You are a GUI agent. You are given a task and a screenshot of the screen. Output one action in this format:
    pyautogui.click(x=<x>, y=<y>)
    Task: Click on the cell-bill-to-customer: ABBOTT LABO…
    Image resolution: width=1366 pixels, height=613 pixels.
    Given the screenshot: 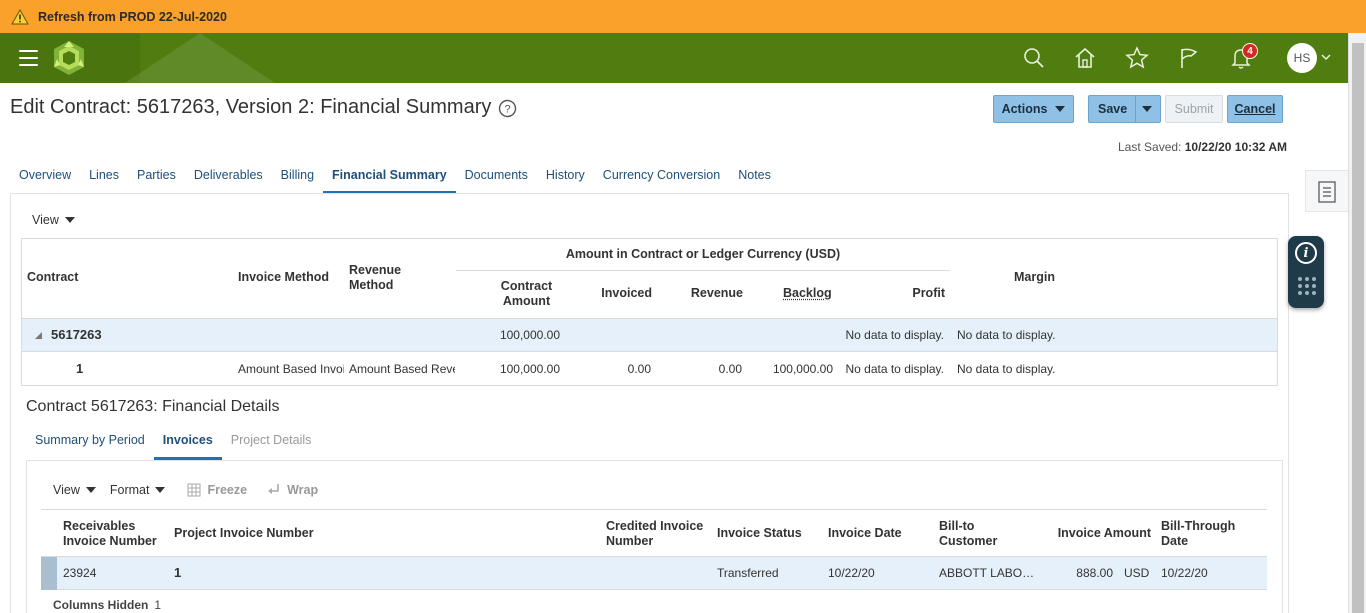 What is the action you would take?
    pyautogui.click(x=988, y=573)
    